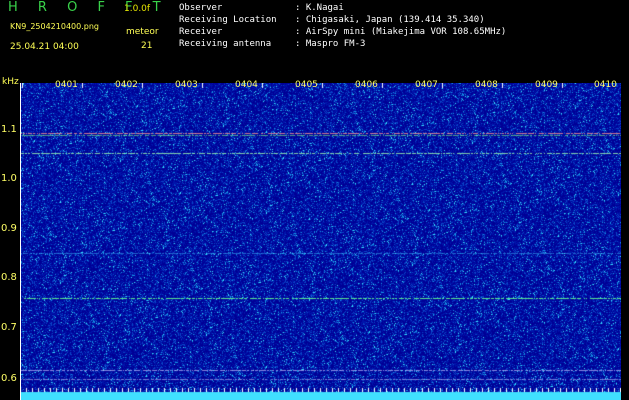  What do you see at coordinates (126, 85) in the screenshot?
I see `x-tick-label: 0402` at bounding box center [126, 85].